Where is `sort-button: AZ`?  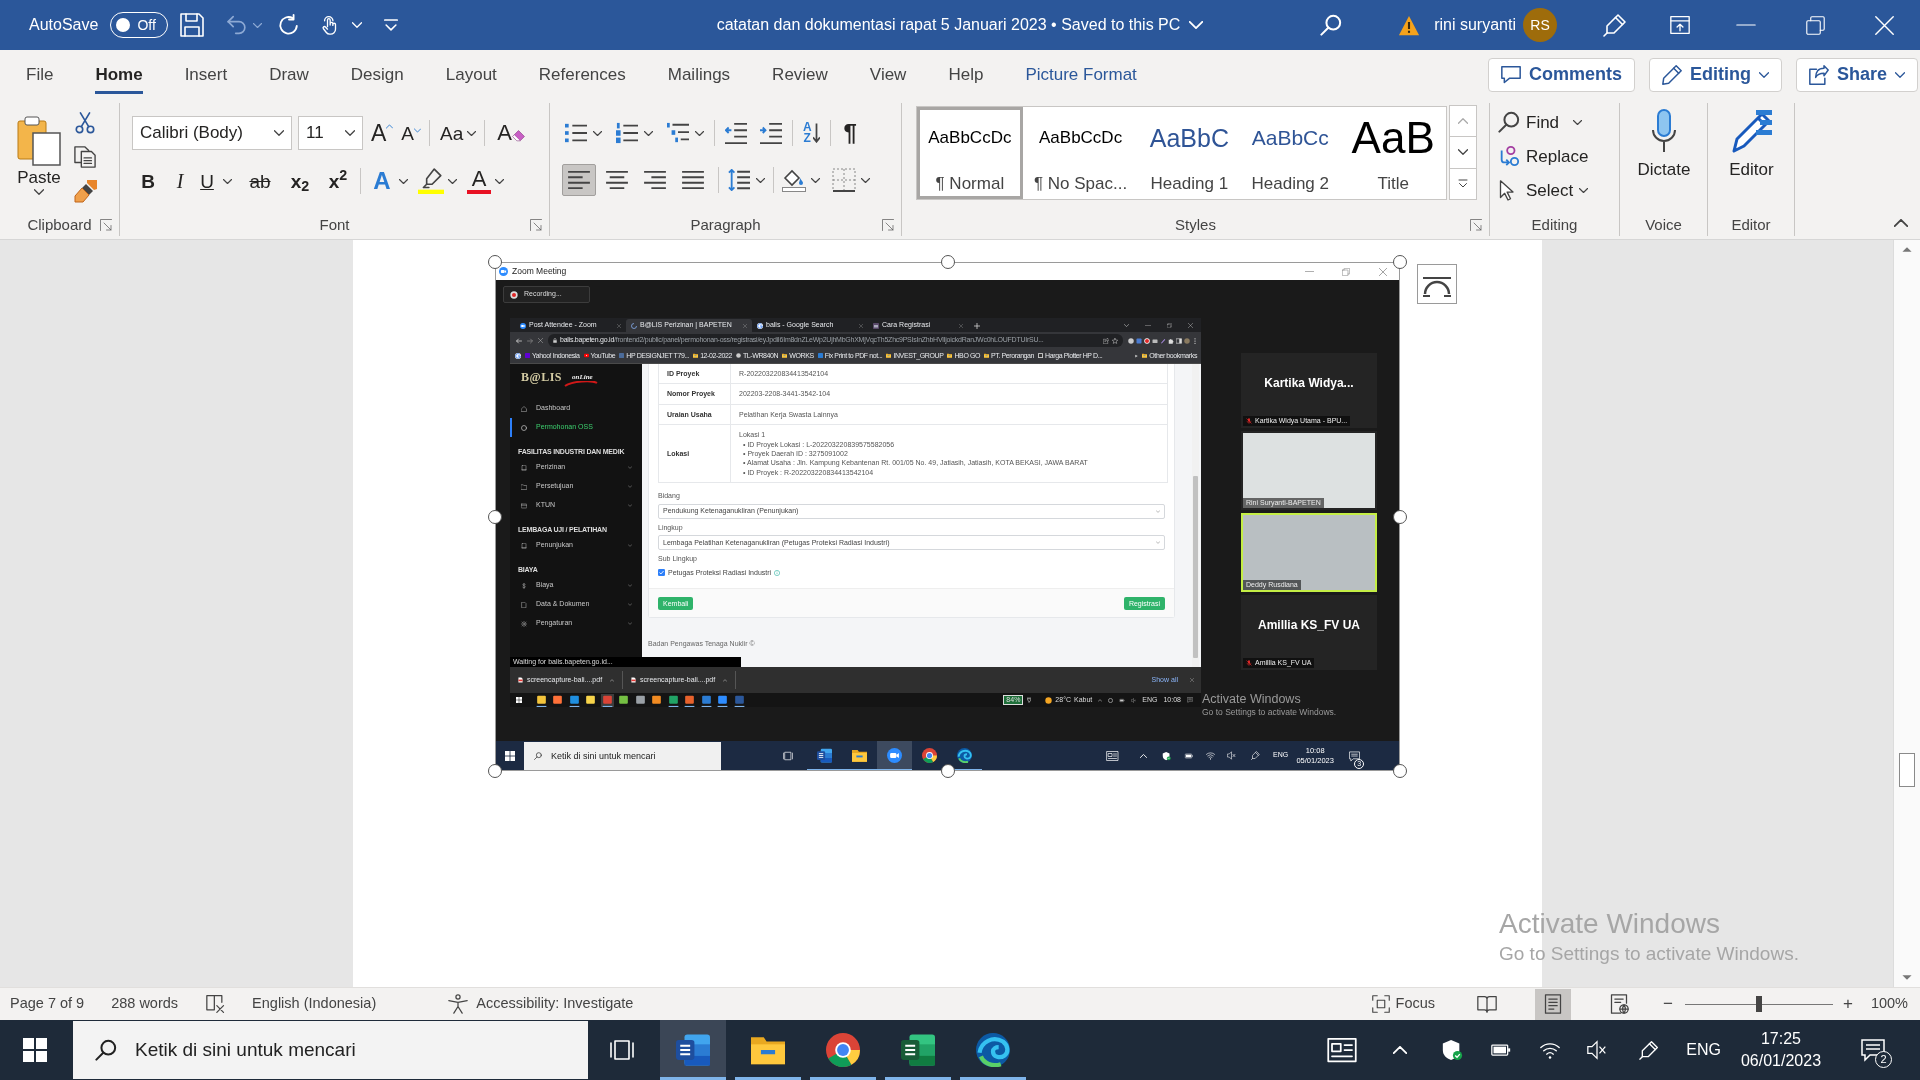
sort-button: AZ is located at coordinates (812, 133).